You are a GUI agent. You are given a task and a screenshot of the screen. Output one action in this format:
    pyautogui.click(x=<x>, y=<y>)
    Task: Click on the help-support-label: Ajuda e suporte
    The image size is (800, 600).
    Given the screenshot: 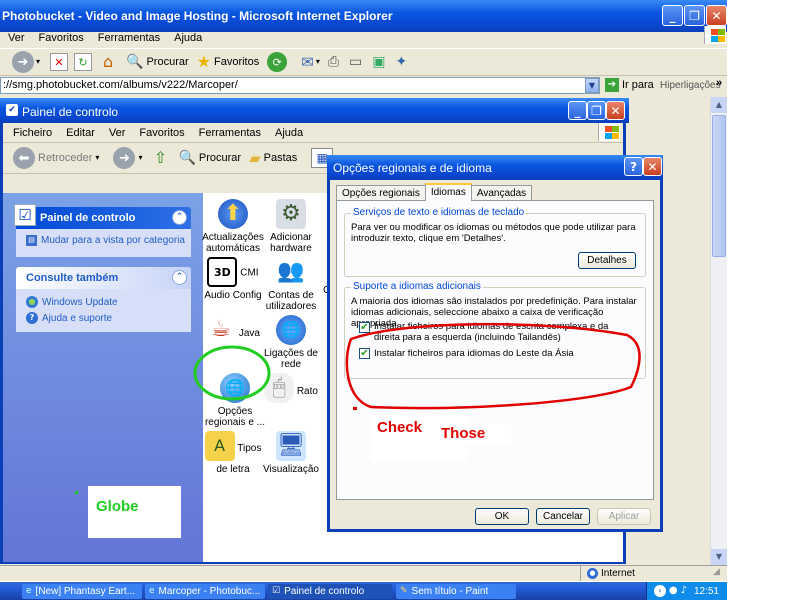 What is the action you would take?
    pyautogui.click(x=77, y=318)
    